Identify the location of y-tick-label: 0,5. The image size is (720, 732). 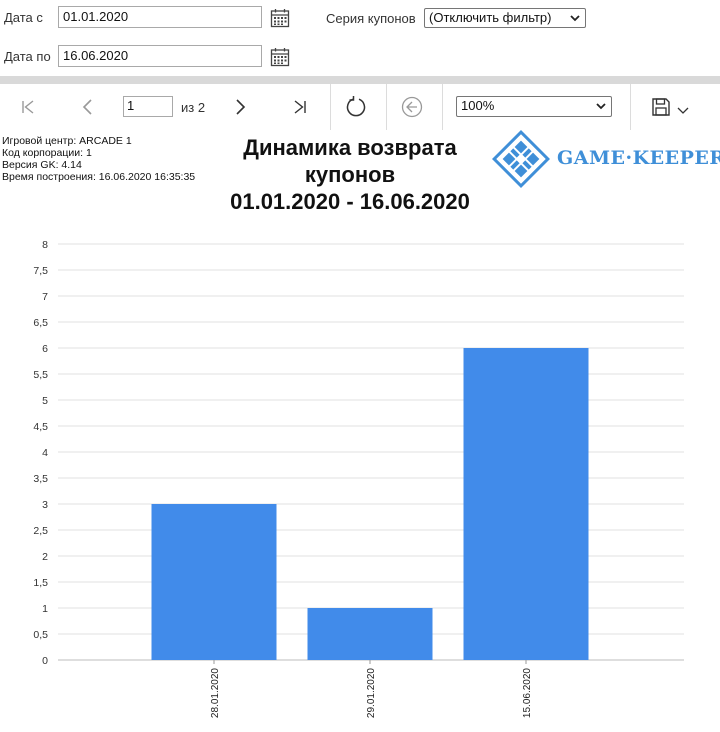
(40, 635).